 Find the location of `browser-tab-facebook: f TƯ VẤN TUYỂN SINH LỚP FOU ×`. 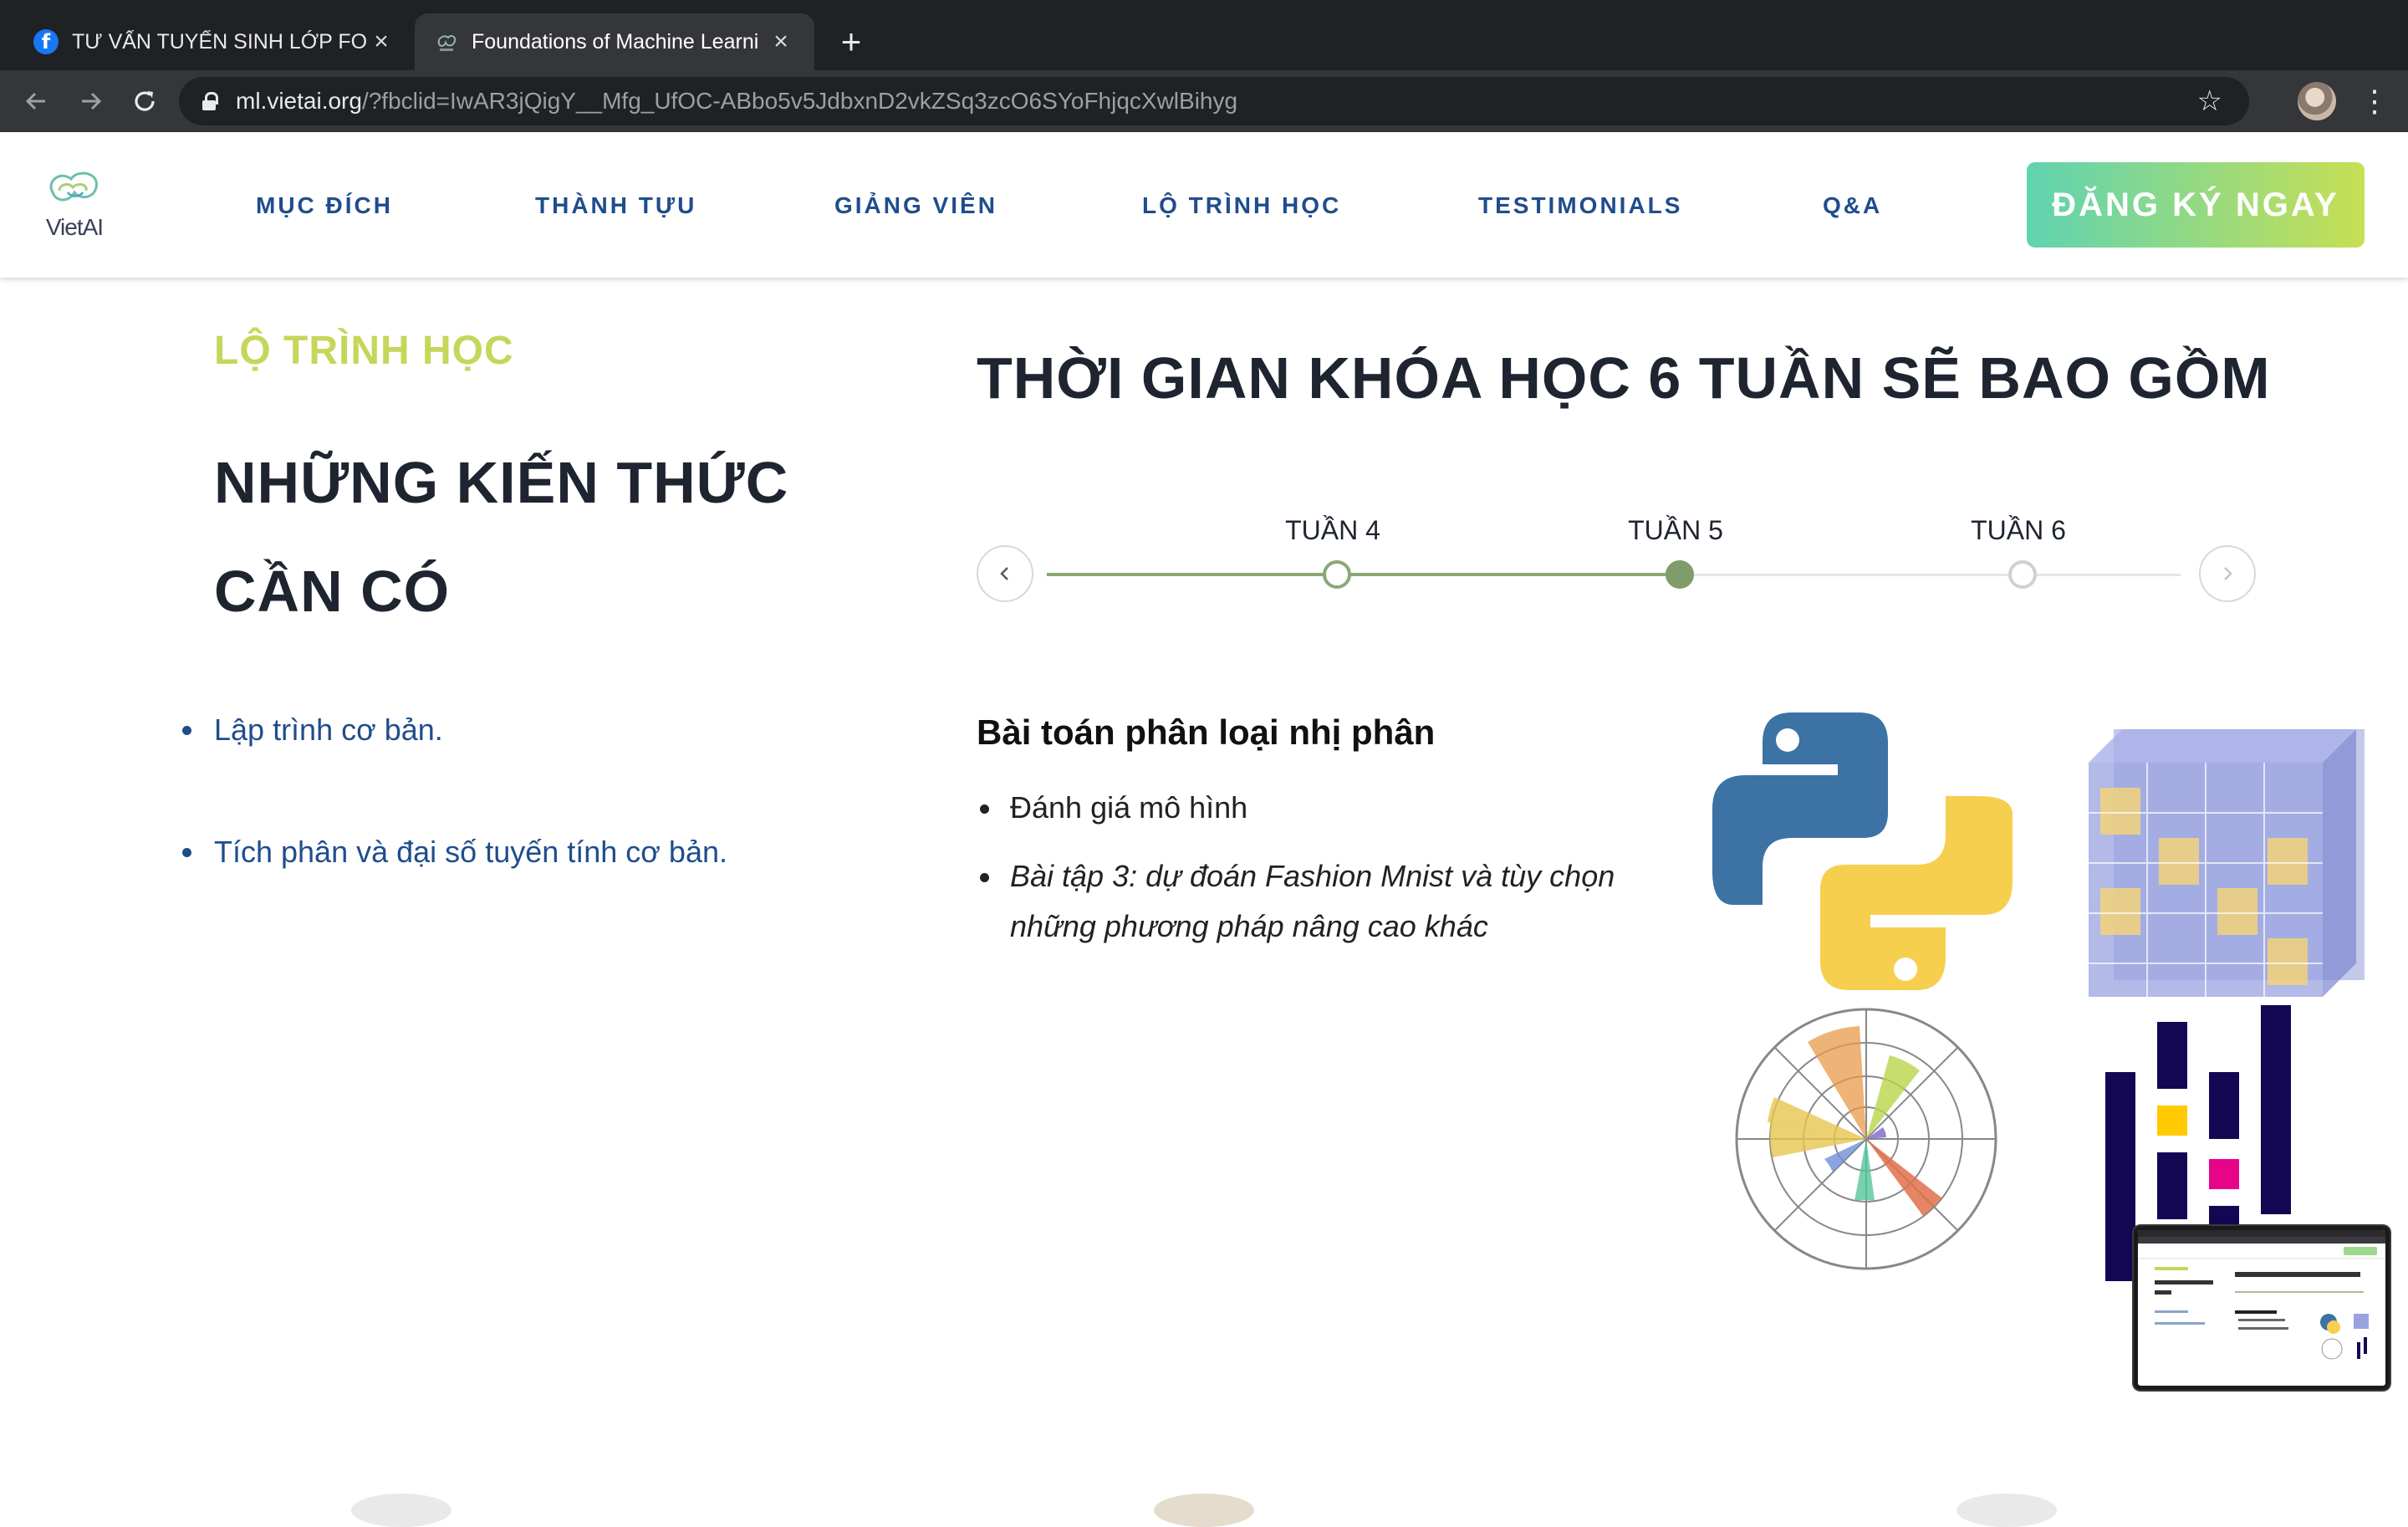

browser-tab-facebook: f TƯ VẤN TUYỂN SINH LỚP FOU × is located at coordinates (214, 42).